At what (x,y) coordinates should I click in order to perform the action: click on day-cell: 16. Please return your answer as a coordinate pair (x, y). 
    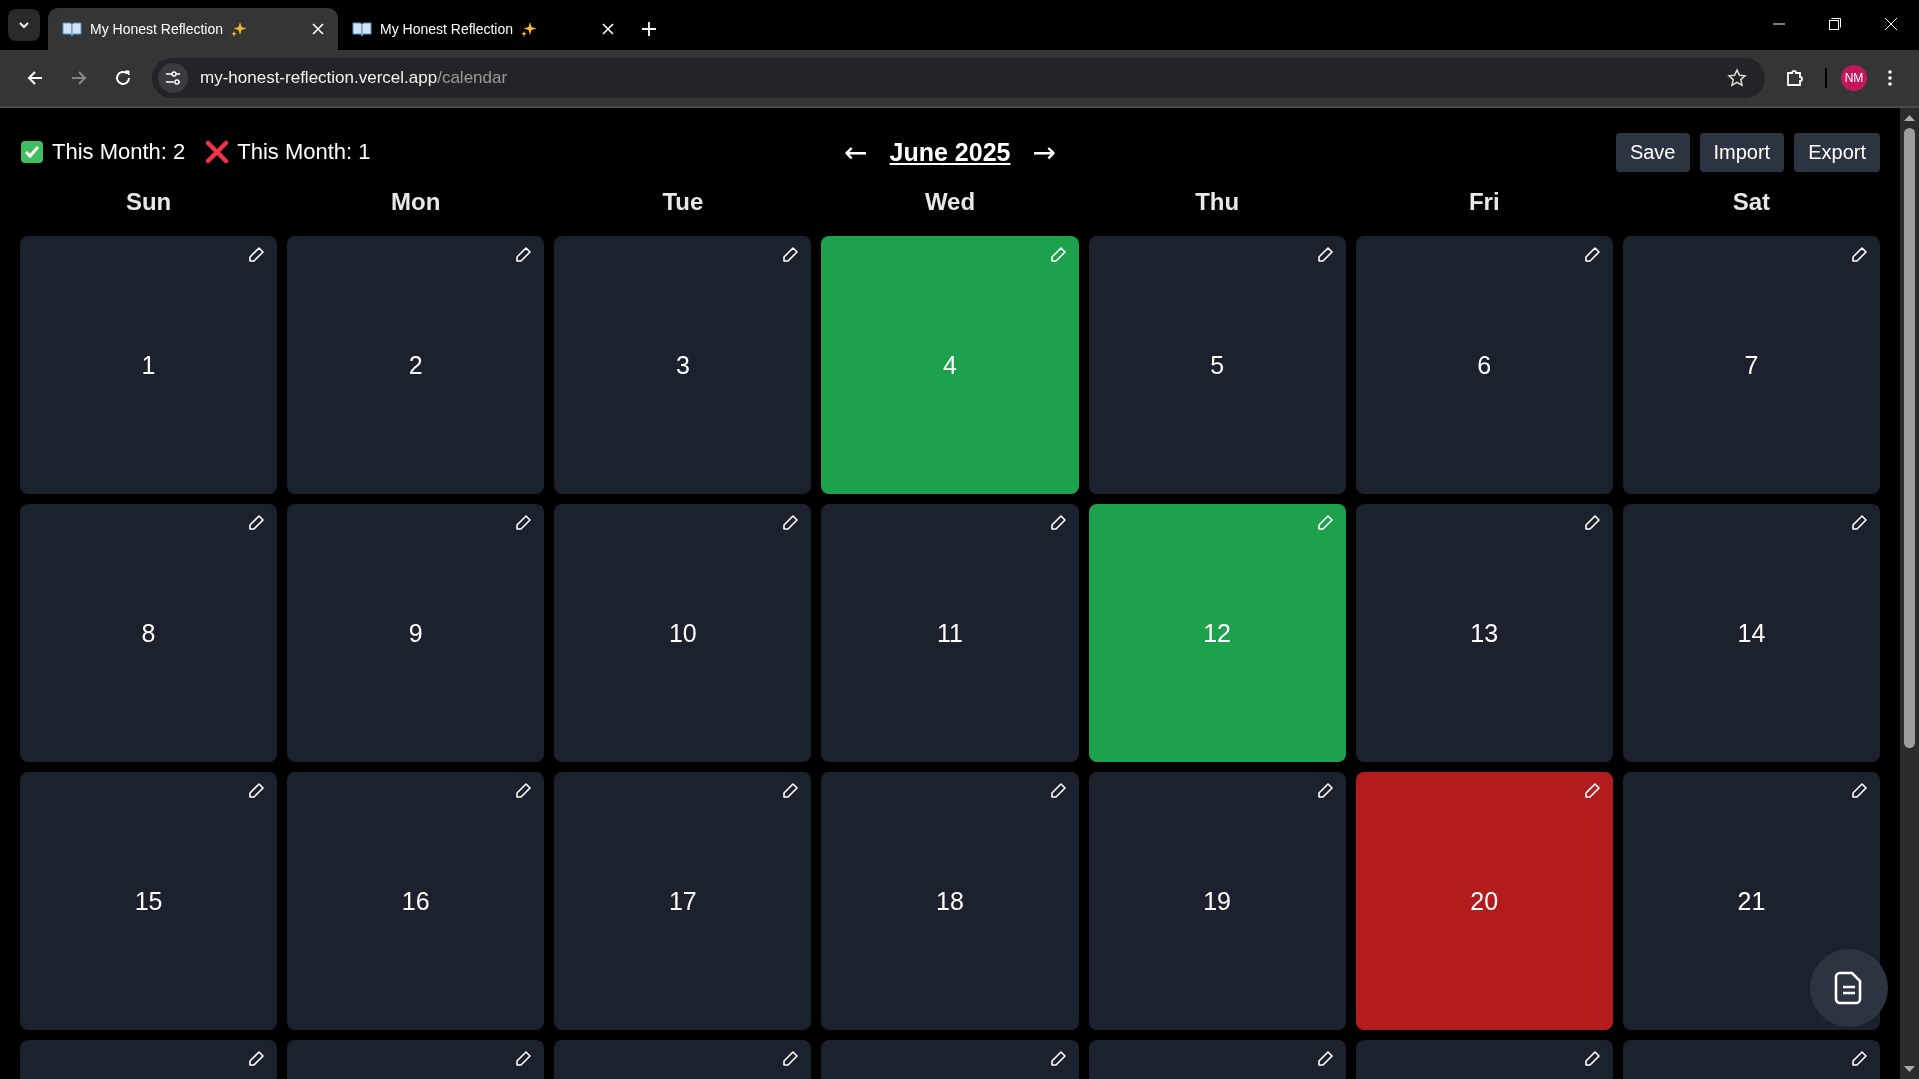
    Looking at the image, I should click on (416, 901).